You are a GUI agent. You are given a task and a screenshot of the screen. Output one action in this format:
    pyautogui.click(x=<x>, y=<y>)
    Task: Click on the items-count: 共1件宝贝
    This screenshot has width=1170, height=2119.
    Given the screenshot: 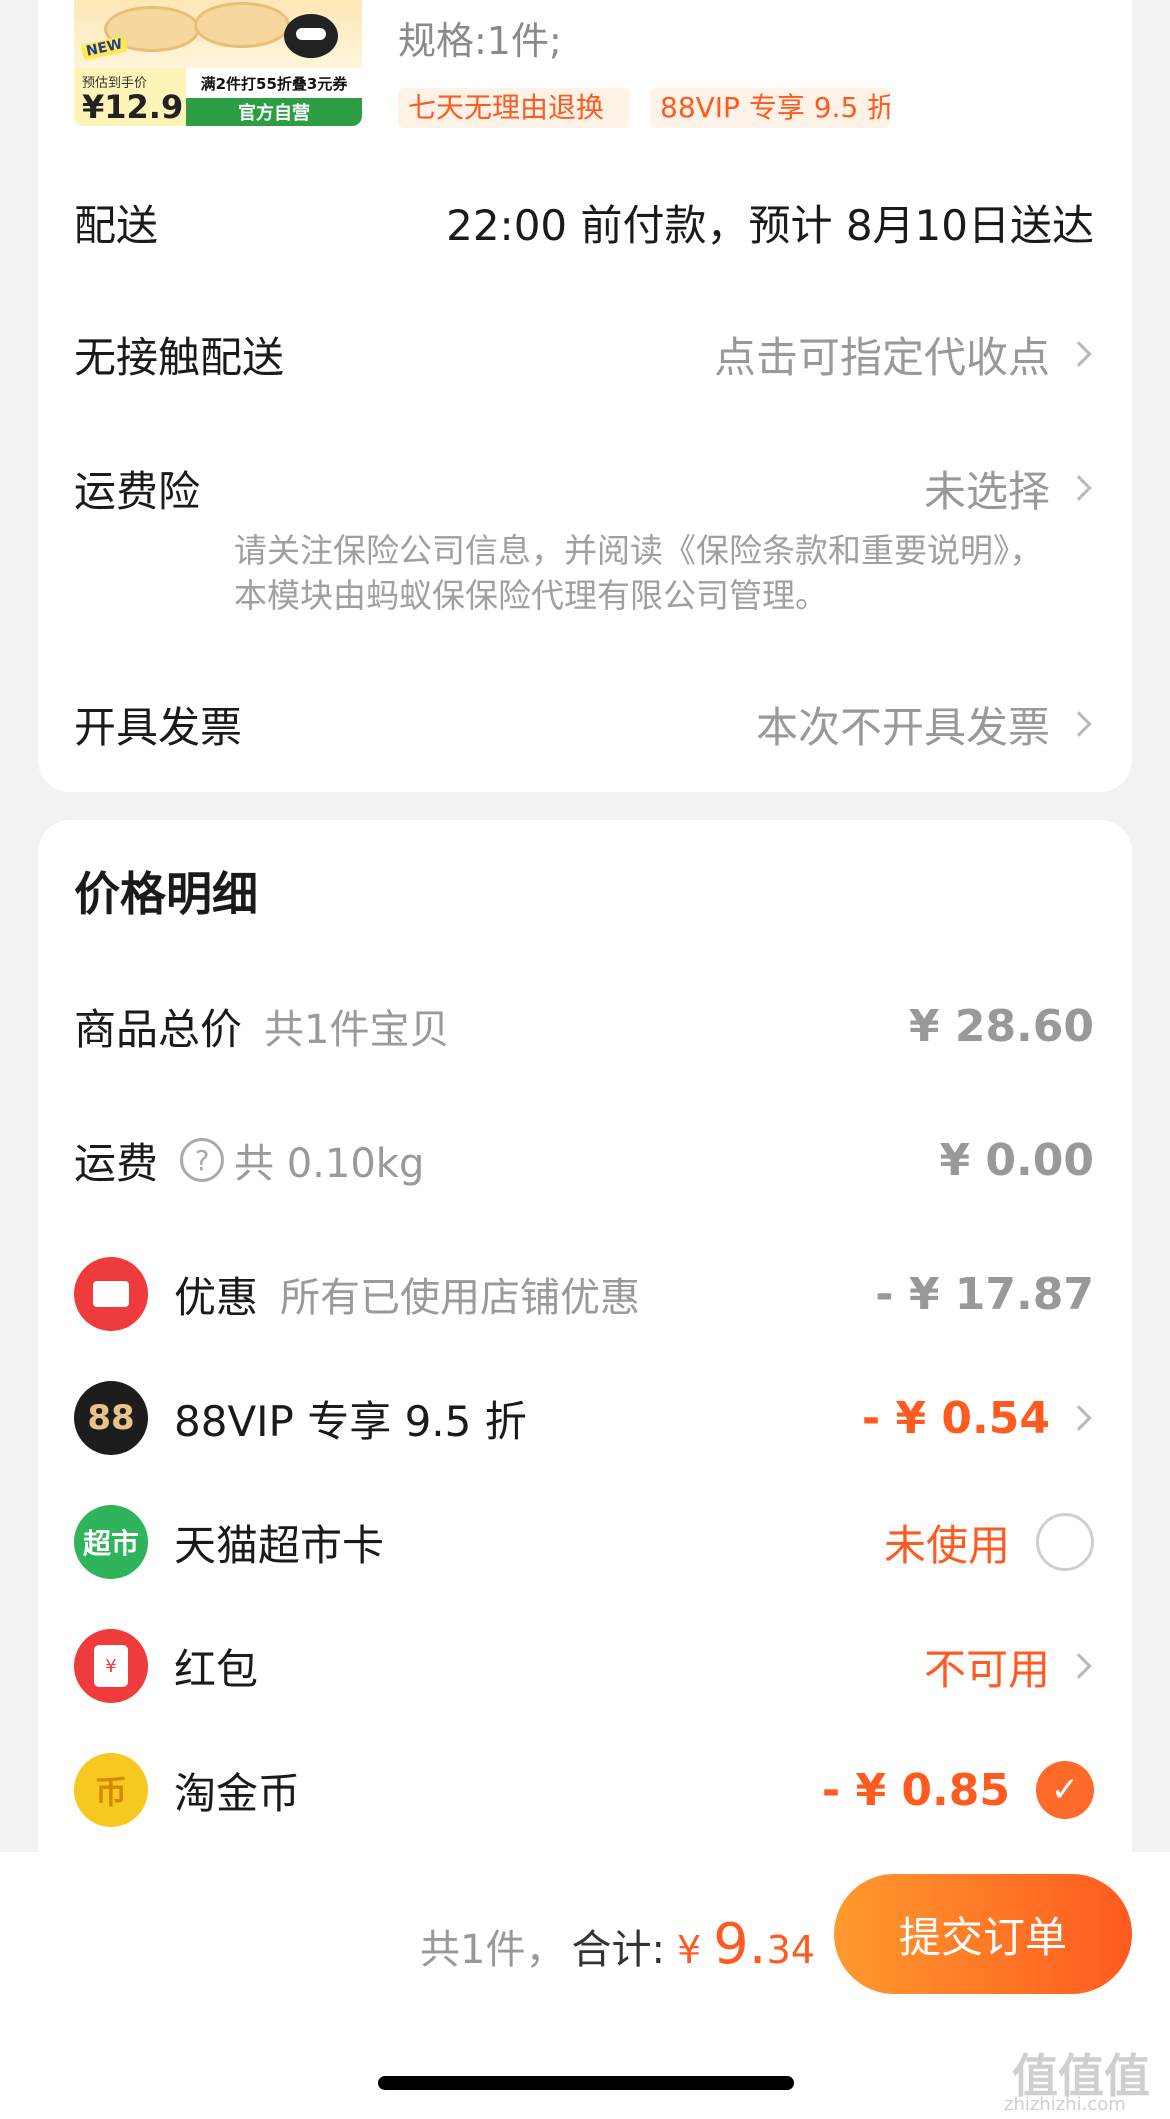 What is the action you would take?
    pyautogui.click(x=357, y=1030)
    